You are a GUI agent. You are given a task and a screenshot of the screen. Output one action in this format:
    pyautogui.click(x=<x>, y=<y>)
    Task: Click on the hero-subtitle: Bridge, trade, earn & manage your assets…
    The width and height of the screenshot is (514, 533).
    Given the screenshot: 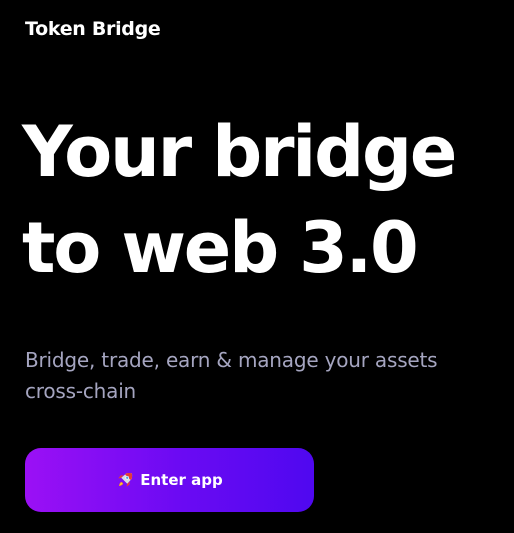 What is the action you would take?
    pyautogui.click(x=231, y=375)
    